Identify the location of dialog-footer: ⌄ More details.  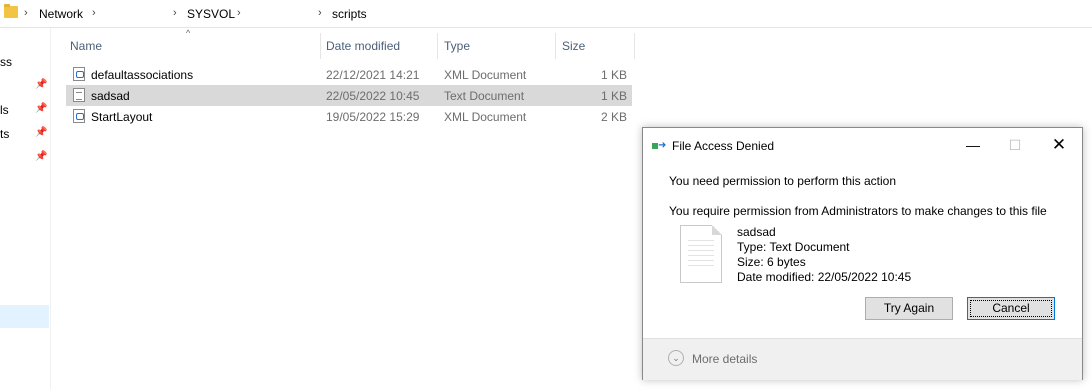
(862, 359).